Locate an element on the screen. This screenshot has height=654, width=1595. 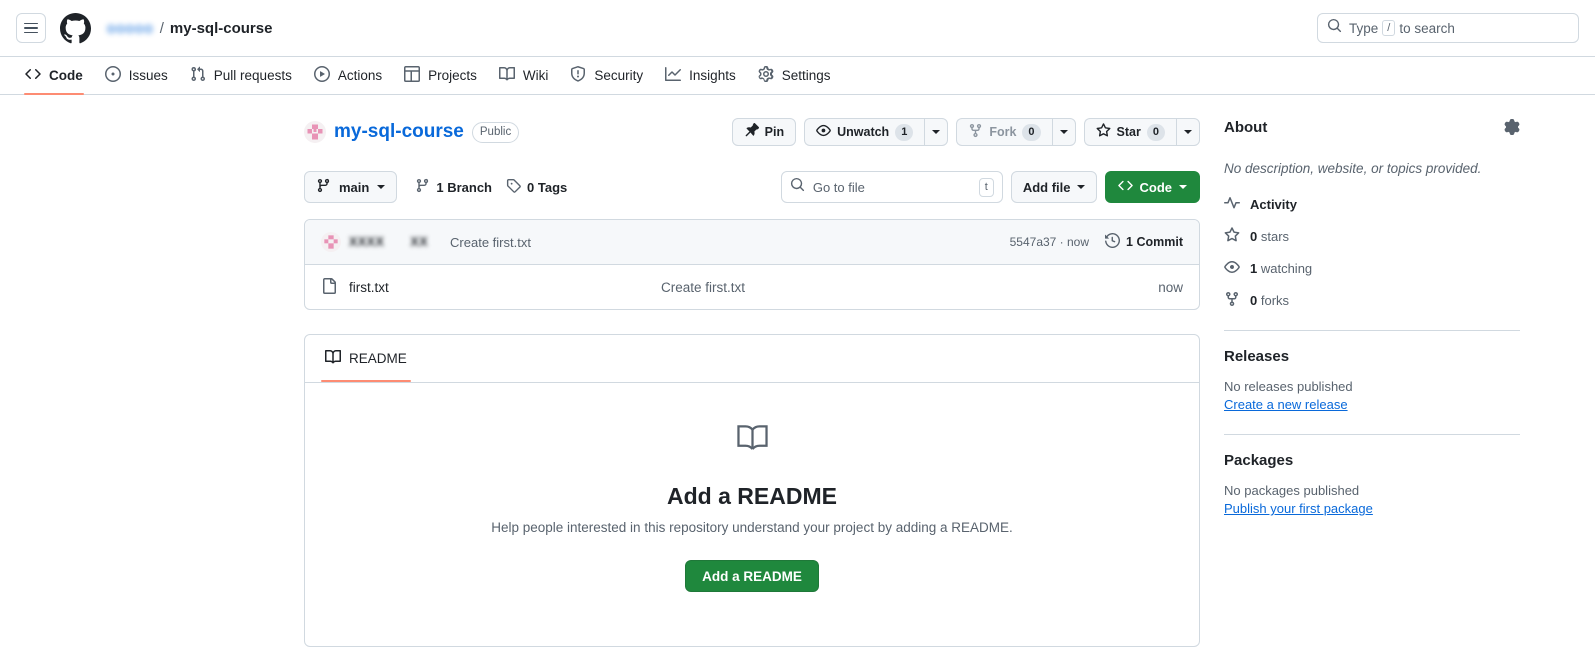
table-row: first.txt Create first.txt now is located at coordinates (752, 287).